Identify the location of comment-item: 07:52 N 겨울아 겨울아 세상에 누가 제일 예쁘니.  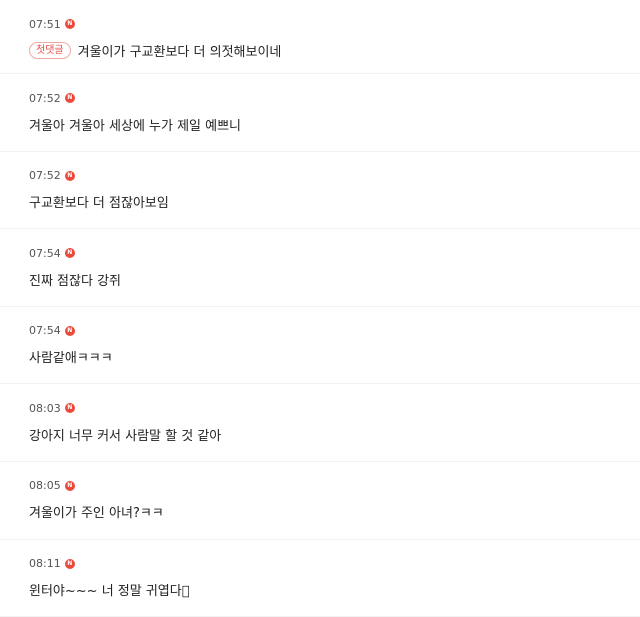
(320, 113).